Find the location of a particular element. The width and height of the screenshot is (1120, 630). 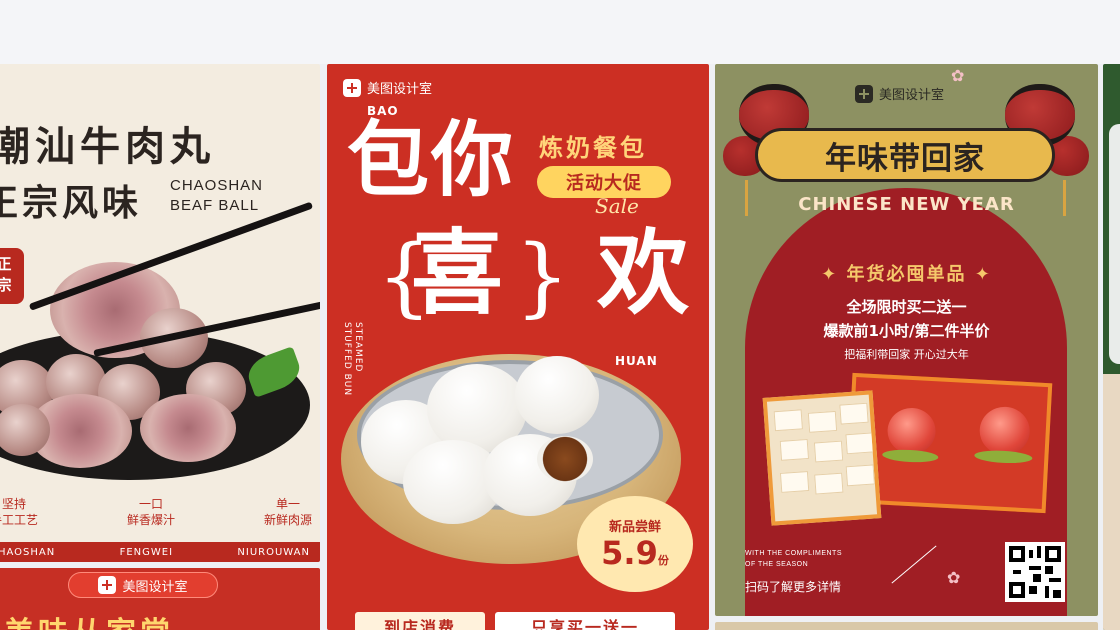

bottom-offer: 到店消费 只享买一送一 is located at coordinates (520, 621).